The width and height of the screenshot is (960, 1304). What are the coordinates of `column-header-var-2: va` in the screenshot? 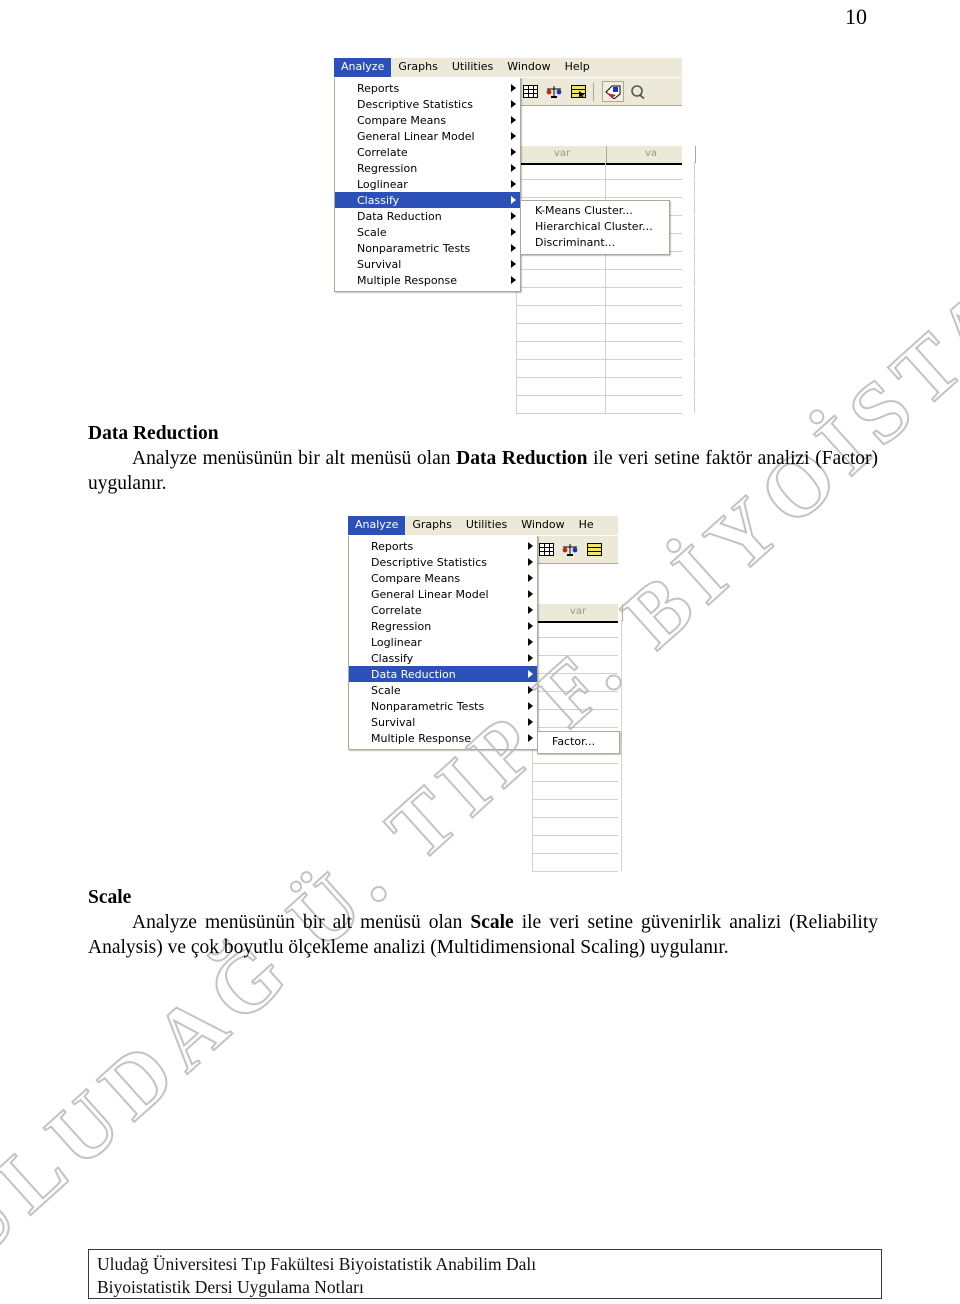 It's located at (651, 154).